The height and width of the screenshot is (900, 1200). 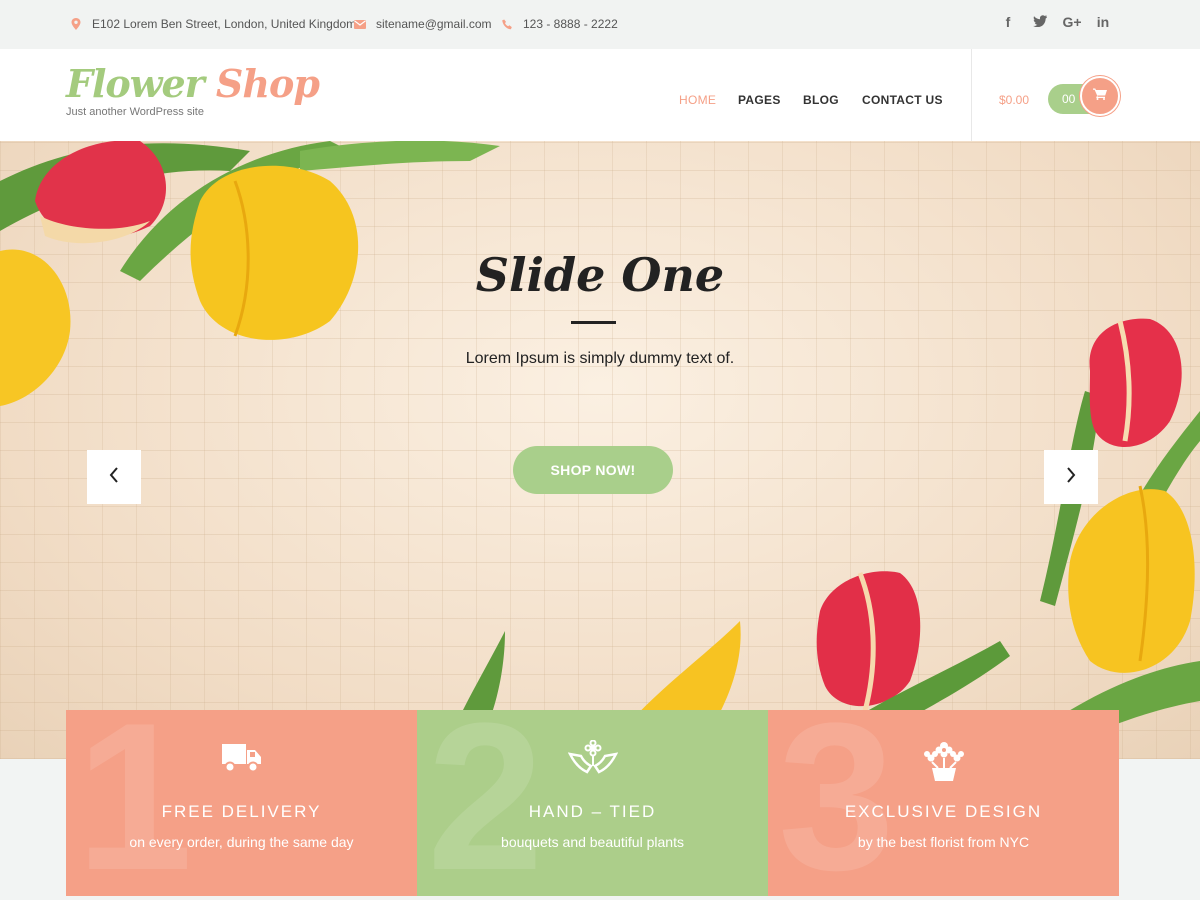 What do you see at coordinates (241, 811) in the screenshot?
I see `feature-title: FREE DELIVERY` at bounding box center [241, 811].